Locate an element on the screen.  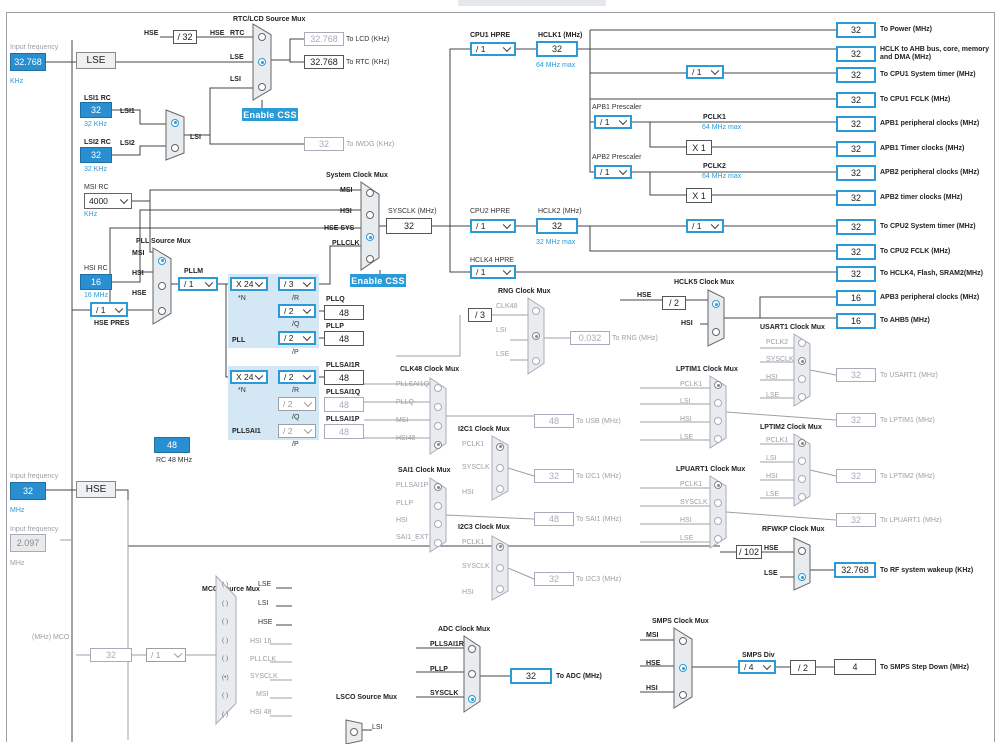
pllp-select: / 2 is located at coordinates (297, 338).